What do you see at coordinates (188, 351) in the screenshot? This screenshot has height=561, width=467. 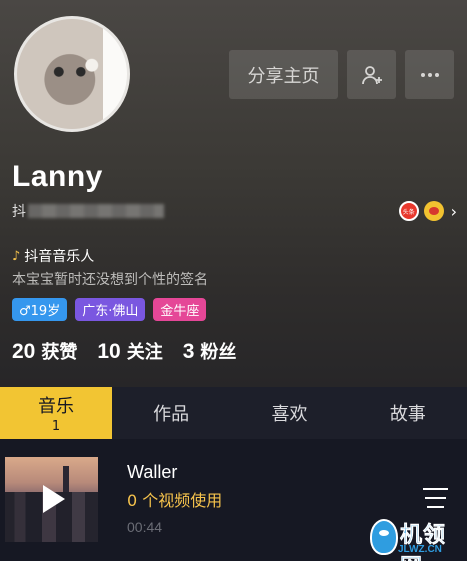 I see `stat-followers-value: 3` at bounding box center [188, 351].